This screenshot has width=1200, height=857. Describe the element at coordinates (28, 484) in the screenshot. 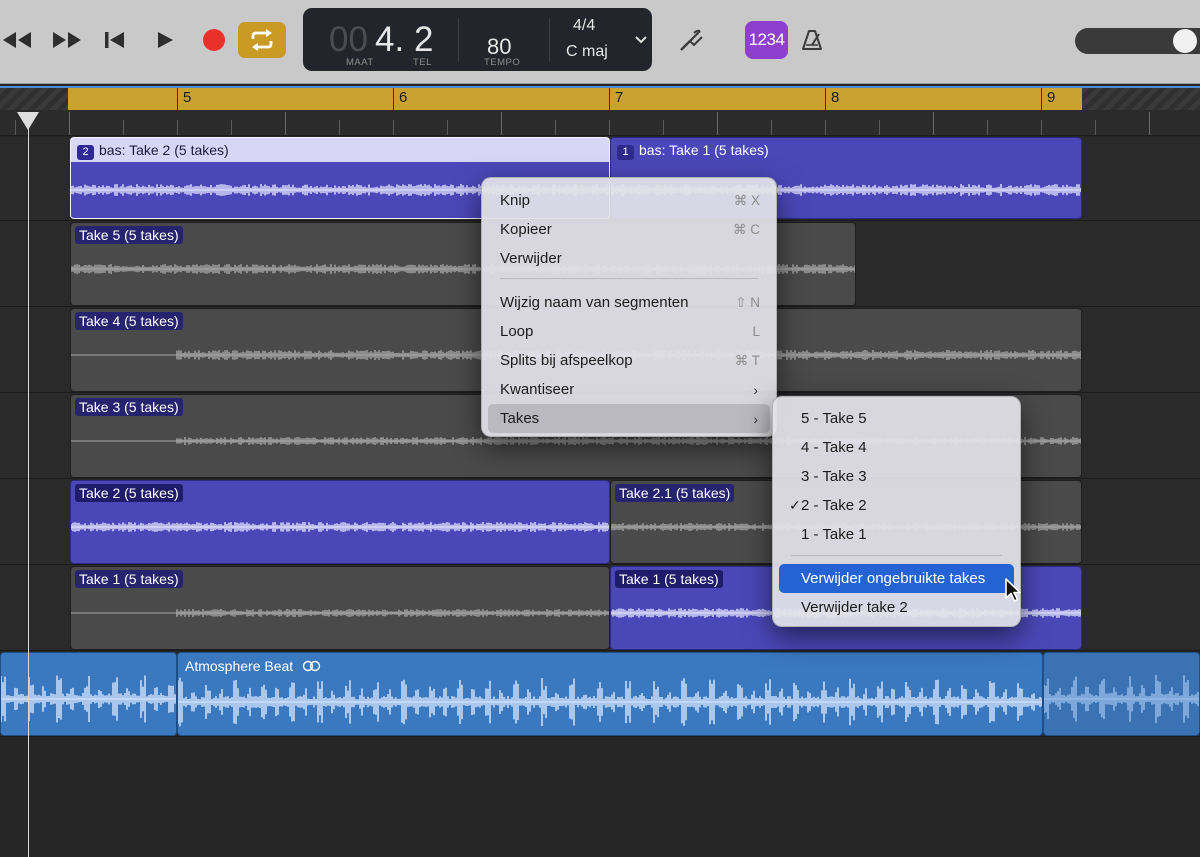

I see `playhead-line` at that location.